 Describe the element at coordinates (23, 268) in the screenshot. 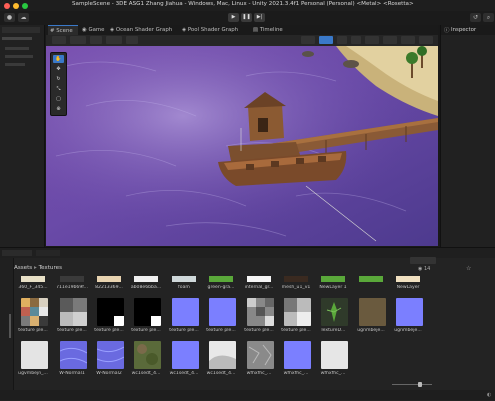

I see `breadcrumb-item: Assets` at that location.